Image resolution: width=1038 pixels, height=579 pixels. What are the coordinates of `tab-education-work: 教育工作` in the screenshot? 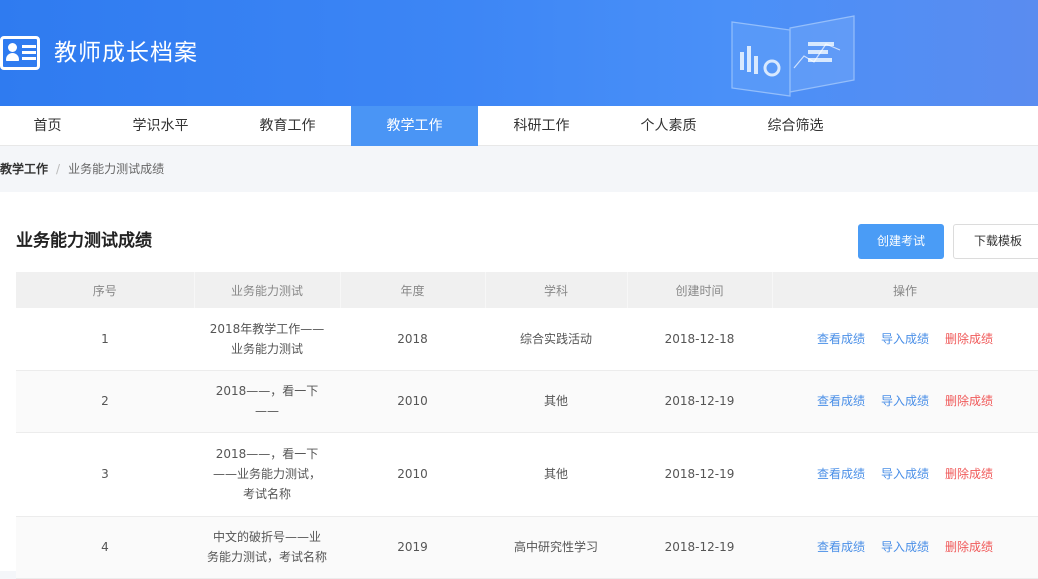 It's located at (287, 126).